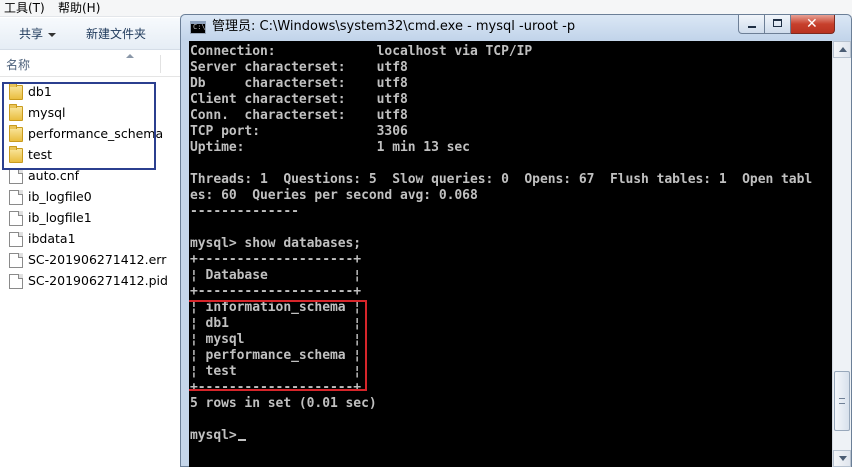 The image size is (852, 467). I want to click on scroll-thumb, so click(842, 401).